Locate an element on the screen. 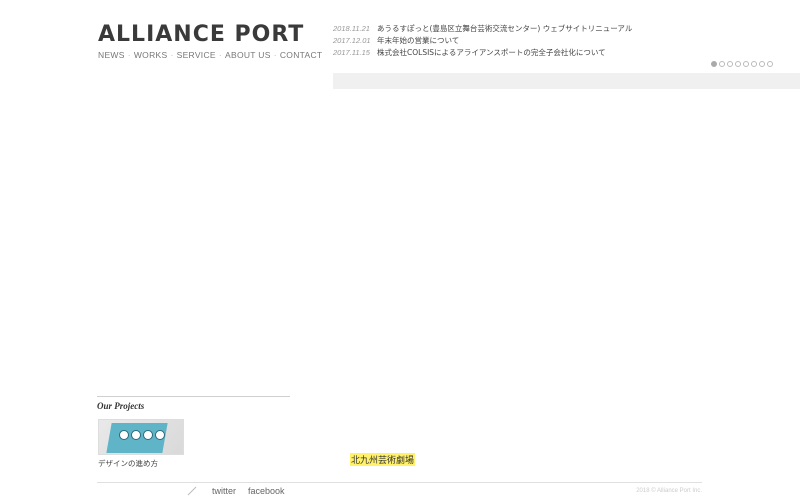 Image resolution: width=800 pixels, height=500 pixels. copyright-text: 2018 © Alliance Port Inc. is located at coordinates (669, 491).